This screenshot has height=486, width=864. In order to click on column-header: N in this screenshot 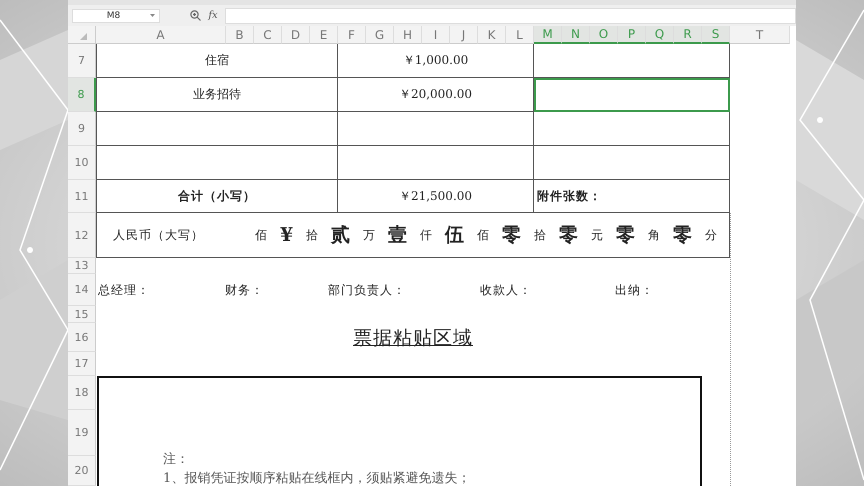, I will do `click(576, 35)`.